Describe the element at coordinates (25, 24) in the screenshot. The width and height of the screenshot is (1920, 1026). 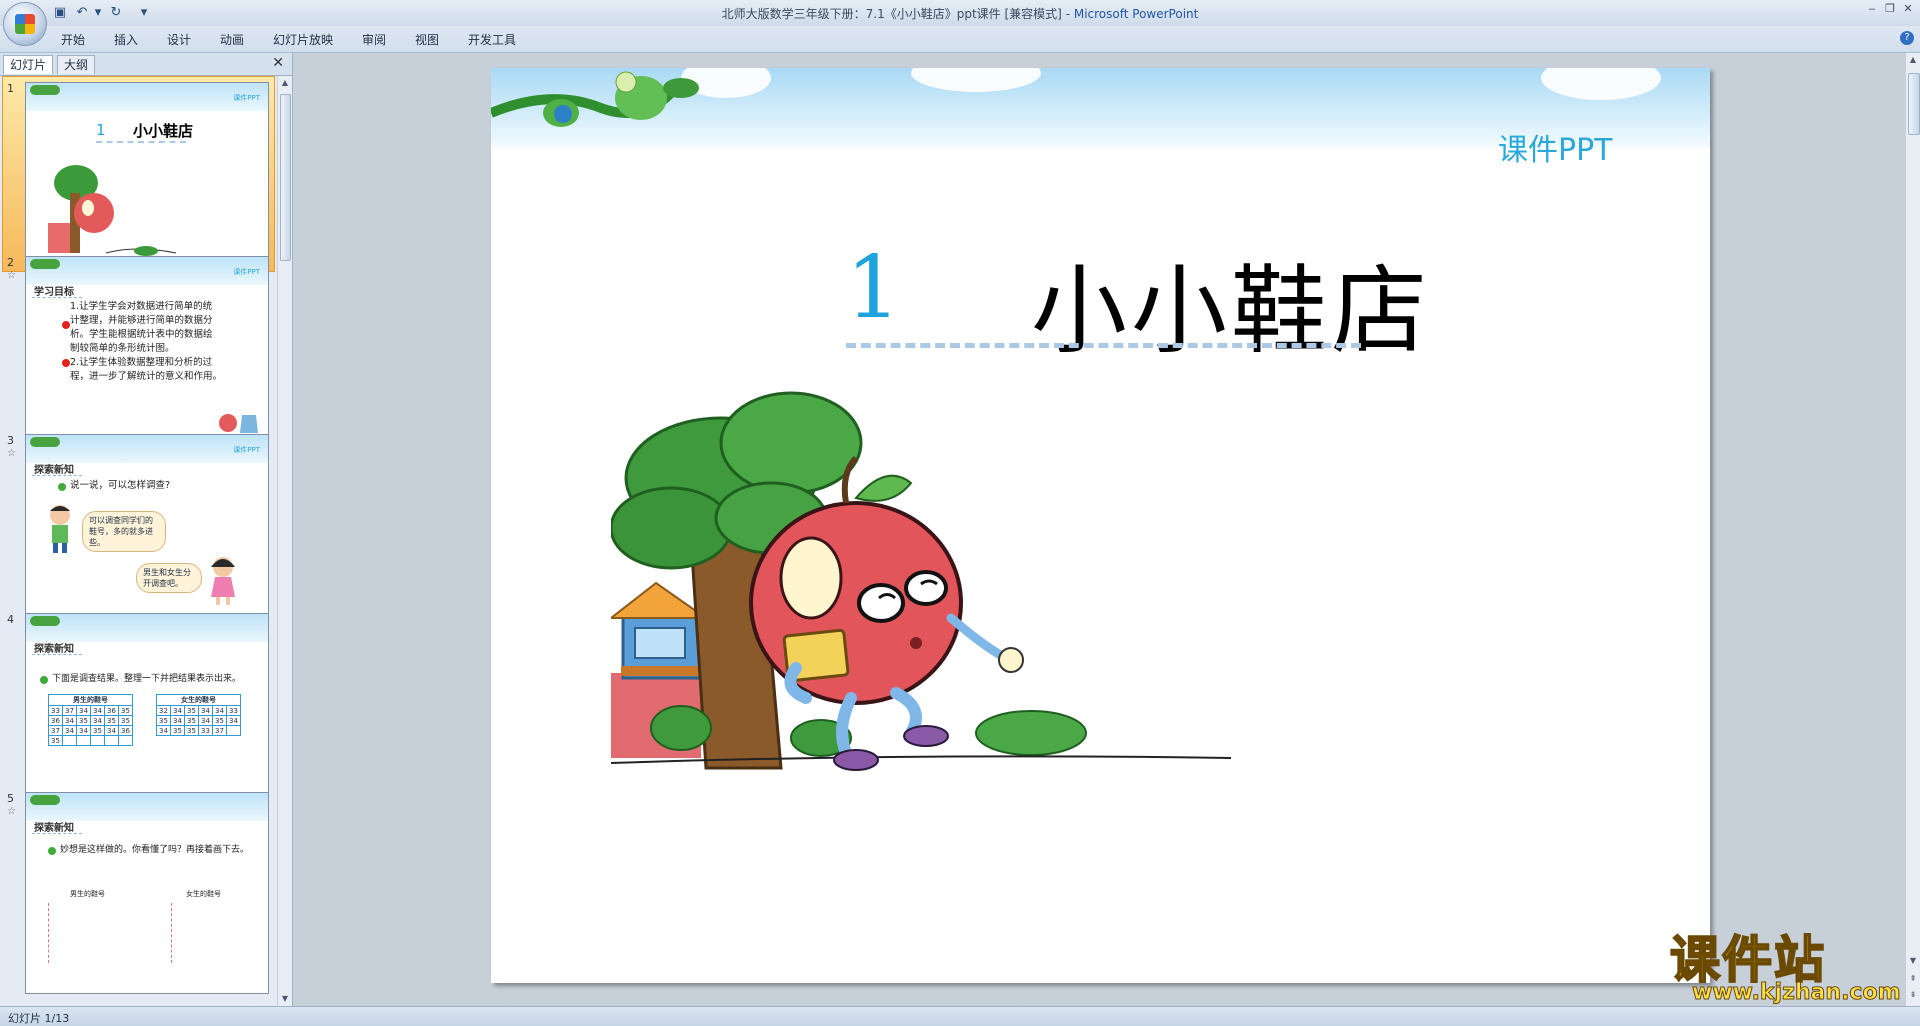
I see `office-button` at that location.